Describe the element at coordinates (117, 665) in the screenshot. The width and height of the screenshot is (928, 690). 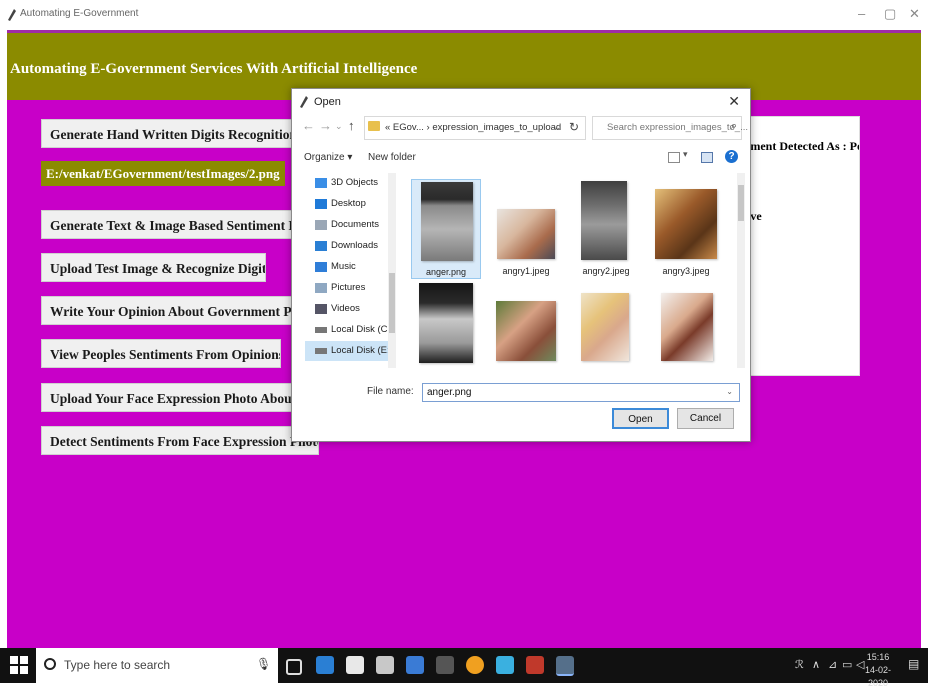
I see `taskbar-search-placeholder: Type here to search` at that location.